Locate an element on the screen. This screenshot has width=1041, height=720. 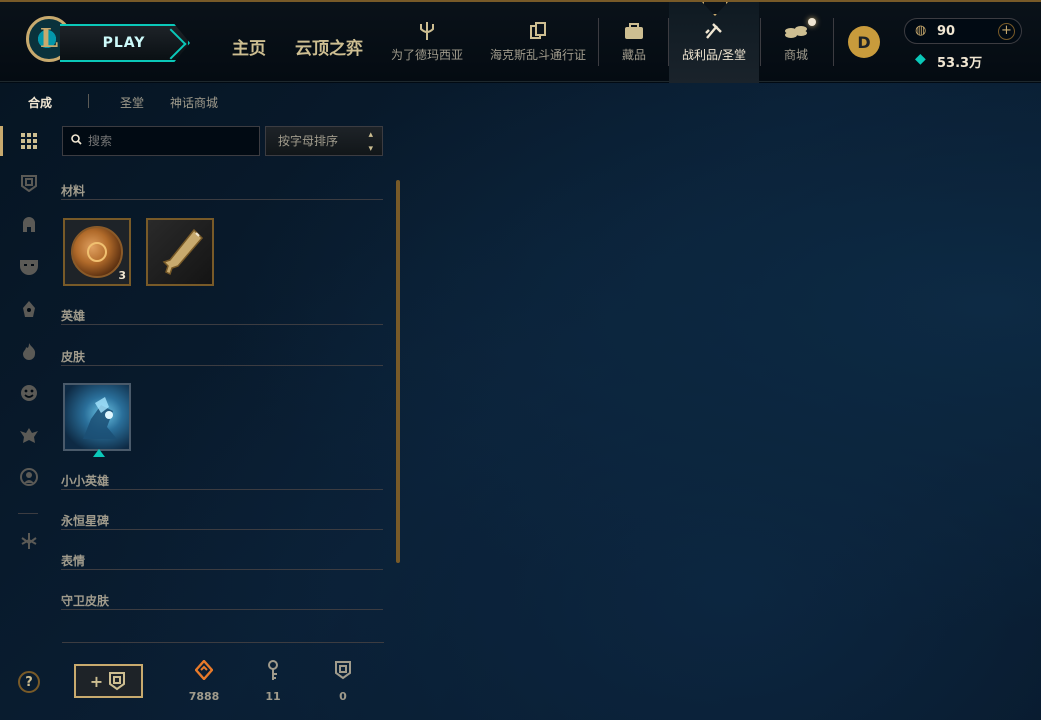
section-title: 材料 is located at coordinates (73, 191).